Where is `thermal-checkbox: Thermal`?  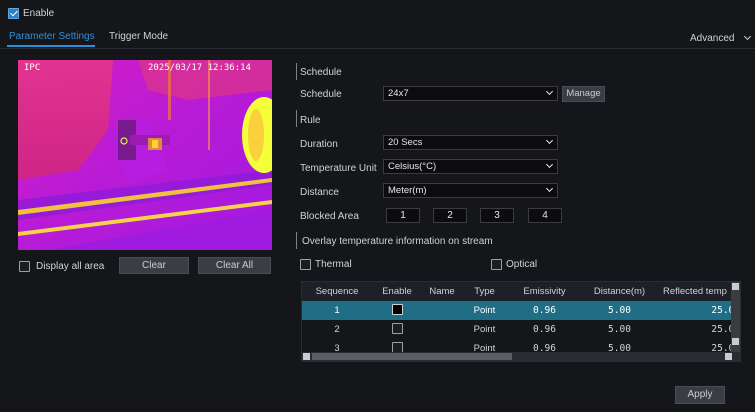
thermal-checkbox: Thermal is located at coordinates (326, 264).